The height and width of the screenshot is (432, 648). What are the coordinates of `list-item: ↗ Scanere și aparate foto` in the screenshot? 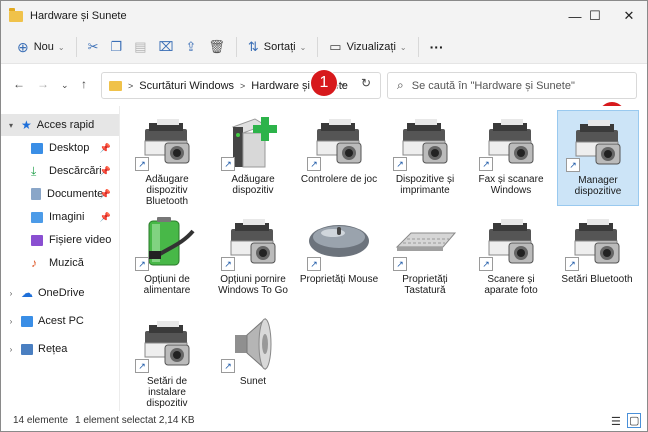 It's located at (511, 257).